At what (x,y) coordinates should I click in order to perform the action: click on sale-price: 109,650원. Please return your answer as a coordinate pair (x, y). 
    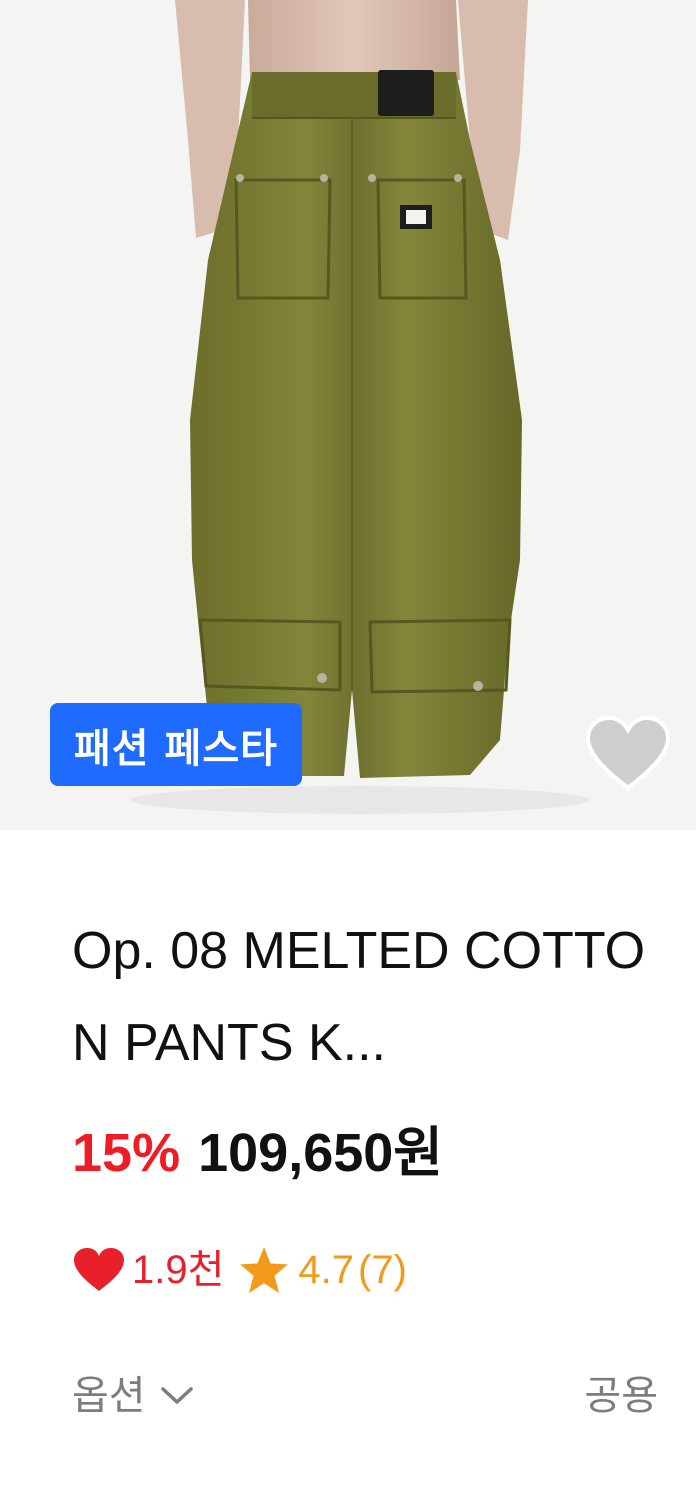
    Looking at the image, I should click on (320, 1153).